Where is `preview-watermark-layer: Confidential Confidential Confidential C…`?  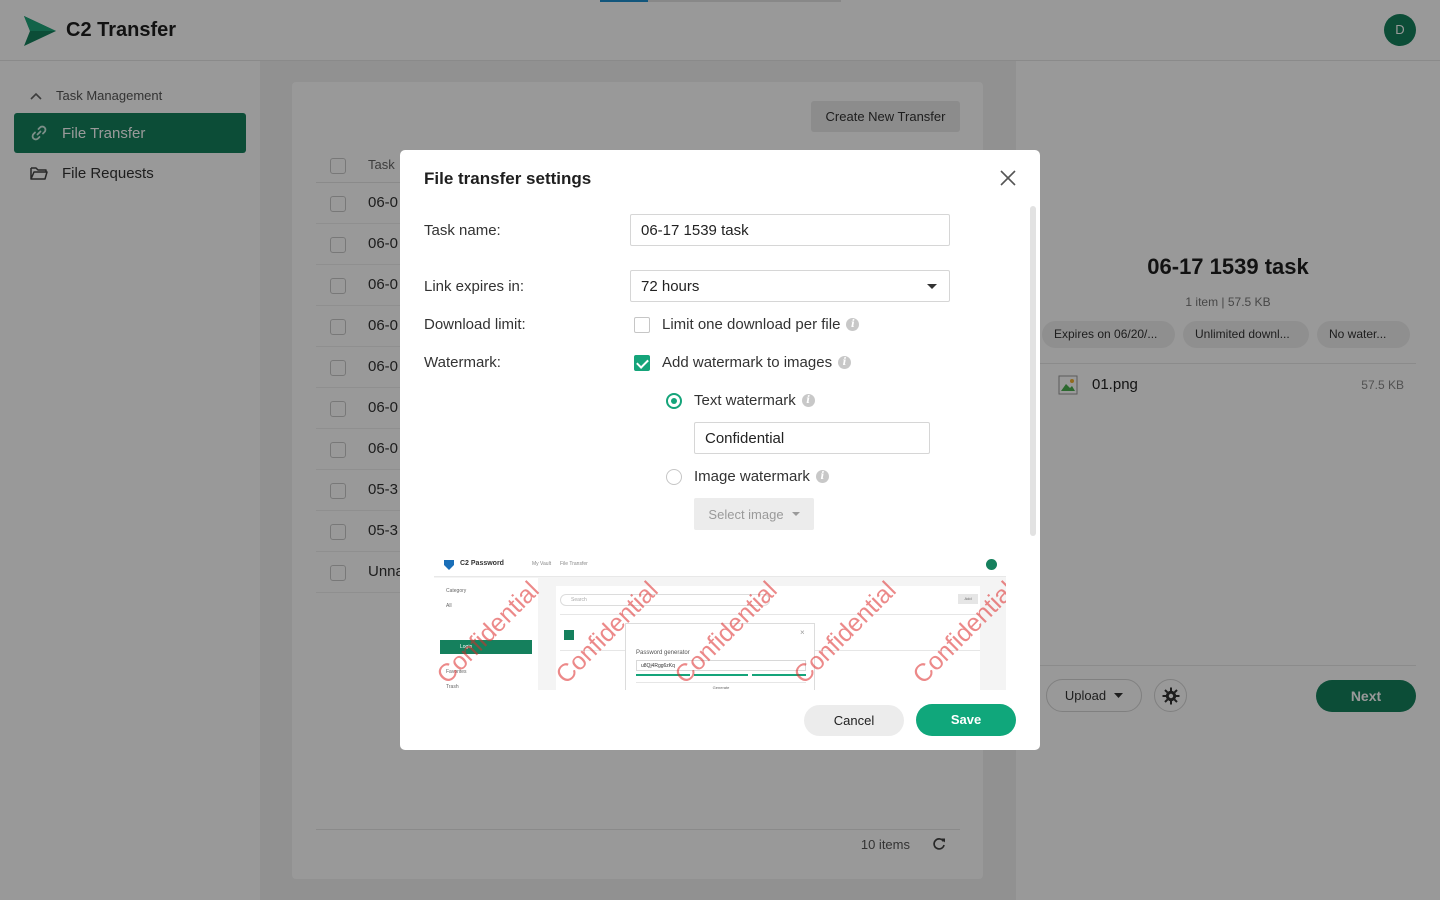 preview-watermark-layer: Confidential Confidential Confidential C… is located at coordinates (720, 621).